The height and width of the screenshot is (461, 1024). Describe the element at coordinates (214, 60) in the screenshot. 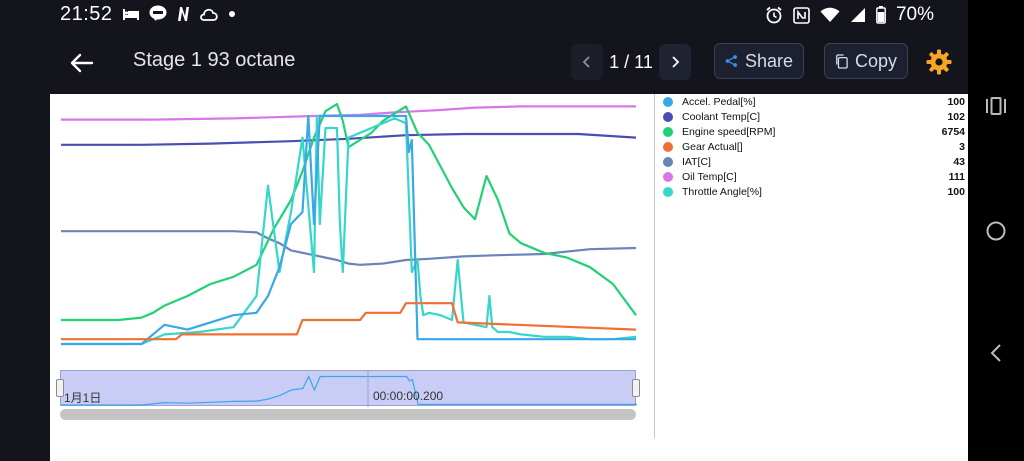

I see `page-title: Stage 1 93 octane` at that location.